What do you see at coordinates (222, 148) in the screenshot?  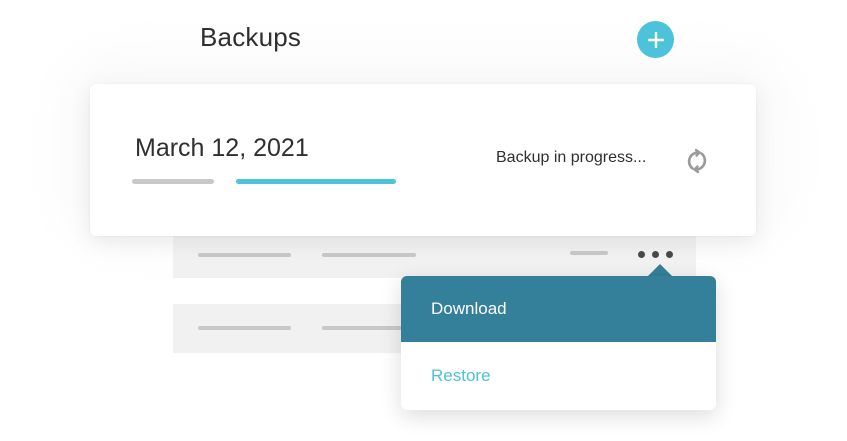 I see `backup-date: March 12, 2021` at bounding box center [222, 148].